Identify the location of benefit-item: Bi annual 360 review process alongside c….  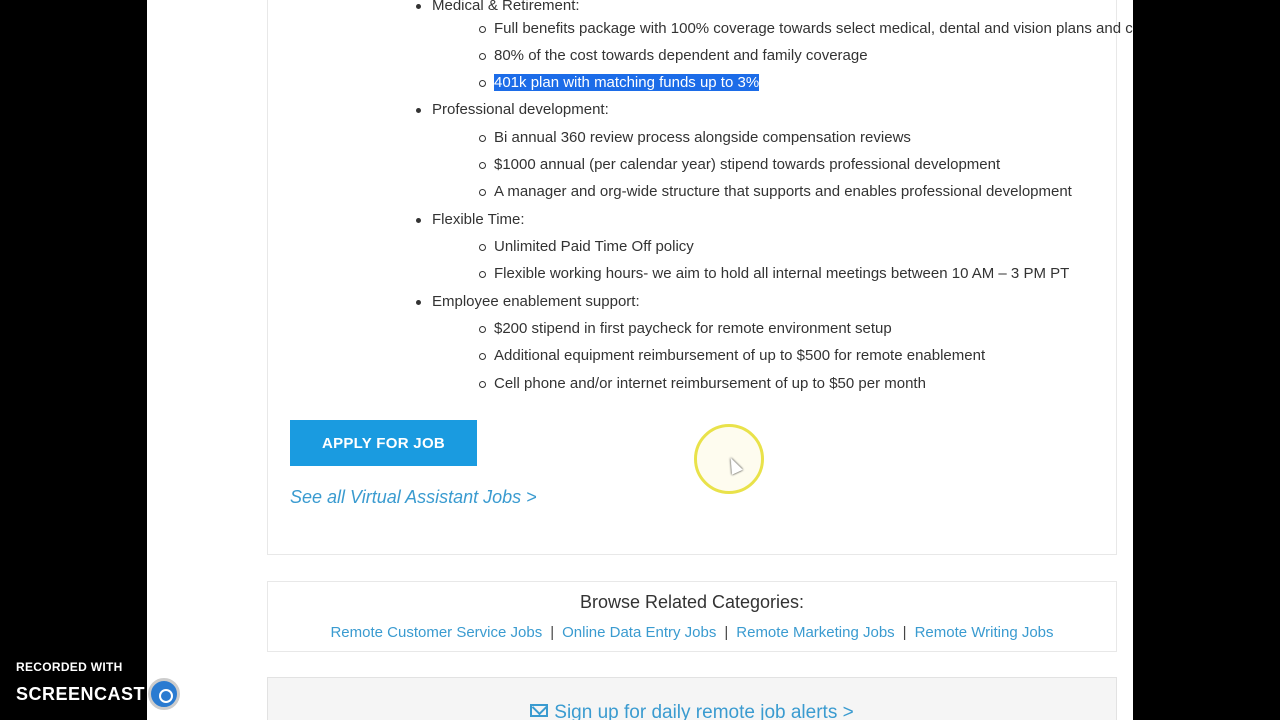
(695, 137).